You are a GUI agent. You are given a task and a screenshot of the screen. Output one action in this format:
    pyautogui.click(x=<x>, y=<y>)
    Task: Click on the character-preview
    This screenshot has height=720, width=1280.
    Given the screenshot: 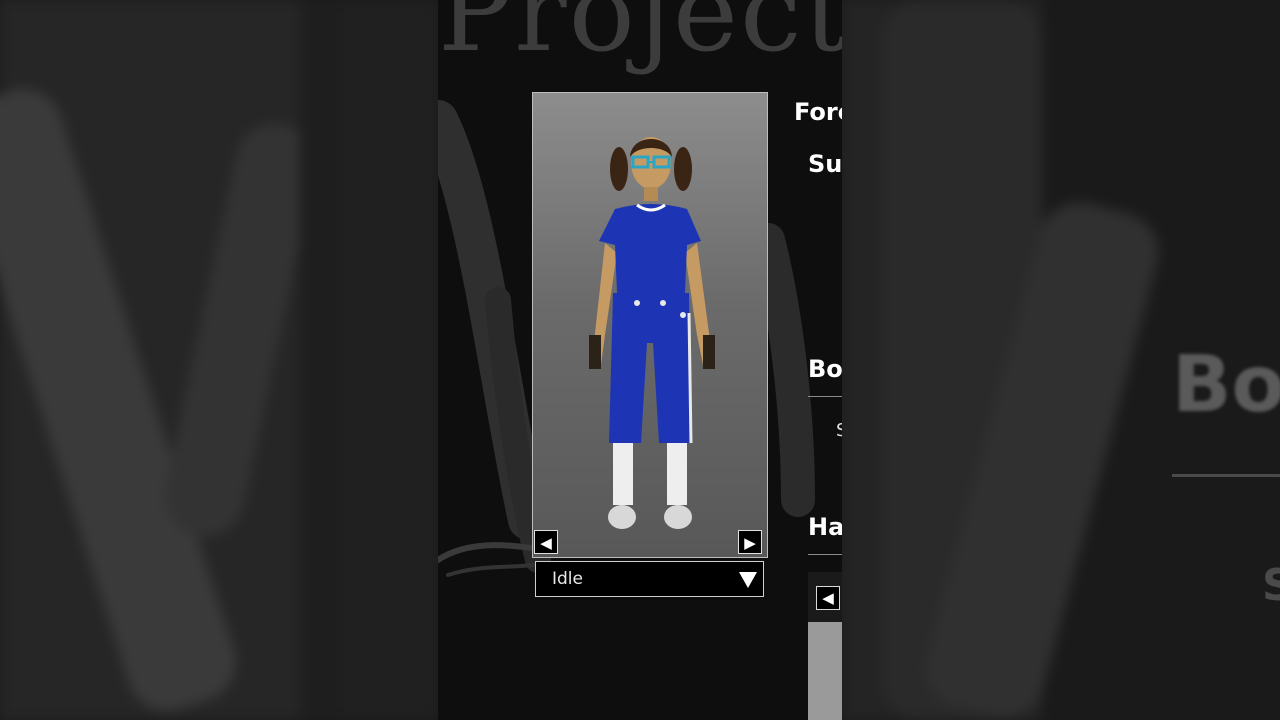 What is the action you would take?
    pyautogui.click(x=650, y=325)
    